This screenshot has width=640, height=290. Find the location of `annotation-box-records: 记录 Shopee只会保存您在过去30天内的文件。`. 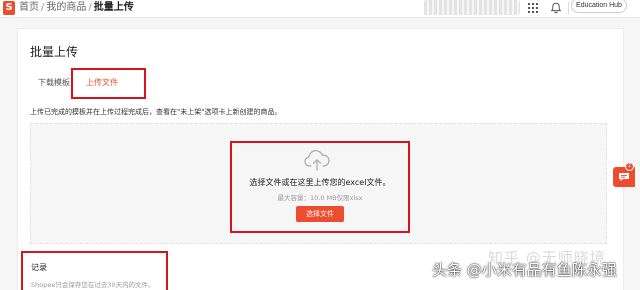

annotation-box-records: 记录 Shopee只会保存您在过去30天内的文件。 is located at coordinates (94, 270).